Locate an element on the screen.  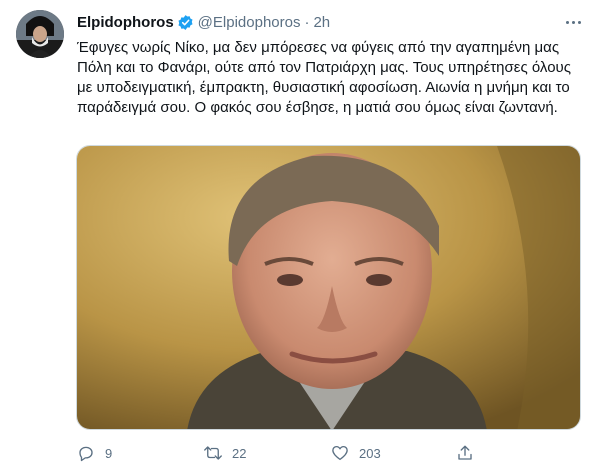
reply-count: 9 is located at coordinates (109, 453).